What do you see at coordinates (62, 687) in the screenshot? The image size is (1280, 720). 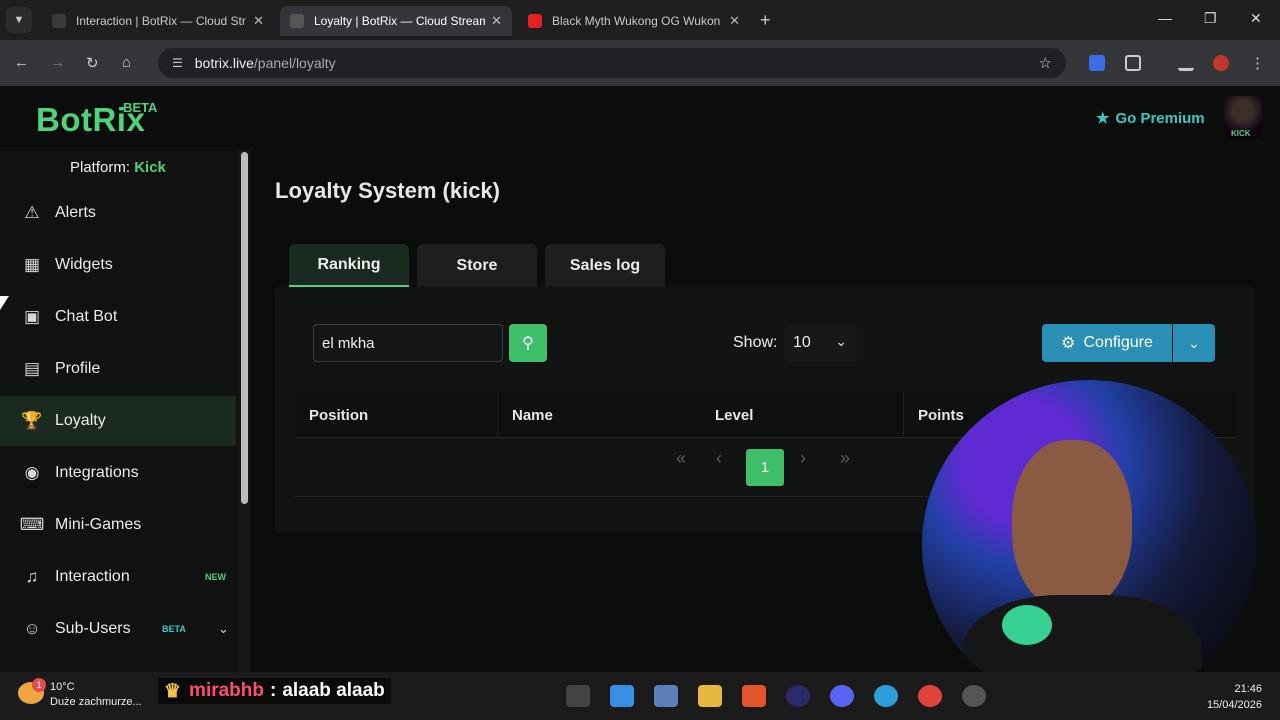 I see `weather-temp: 10°C` at bounding box center [62, 687].